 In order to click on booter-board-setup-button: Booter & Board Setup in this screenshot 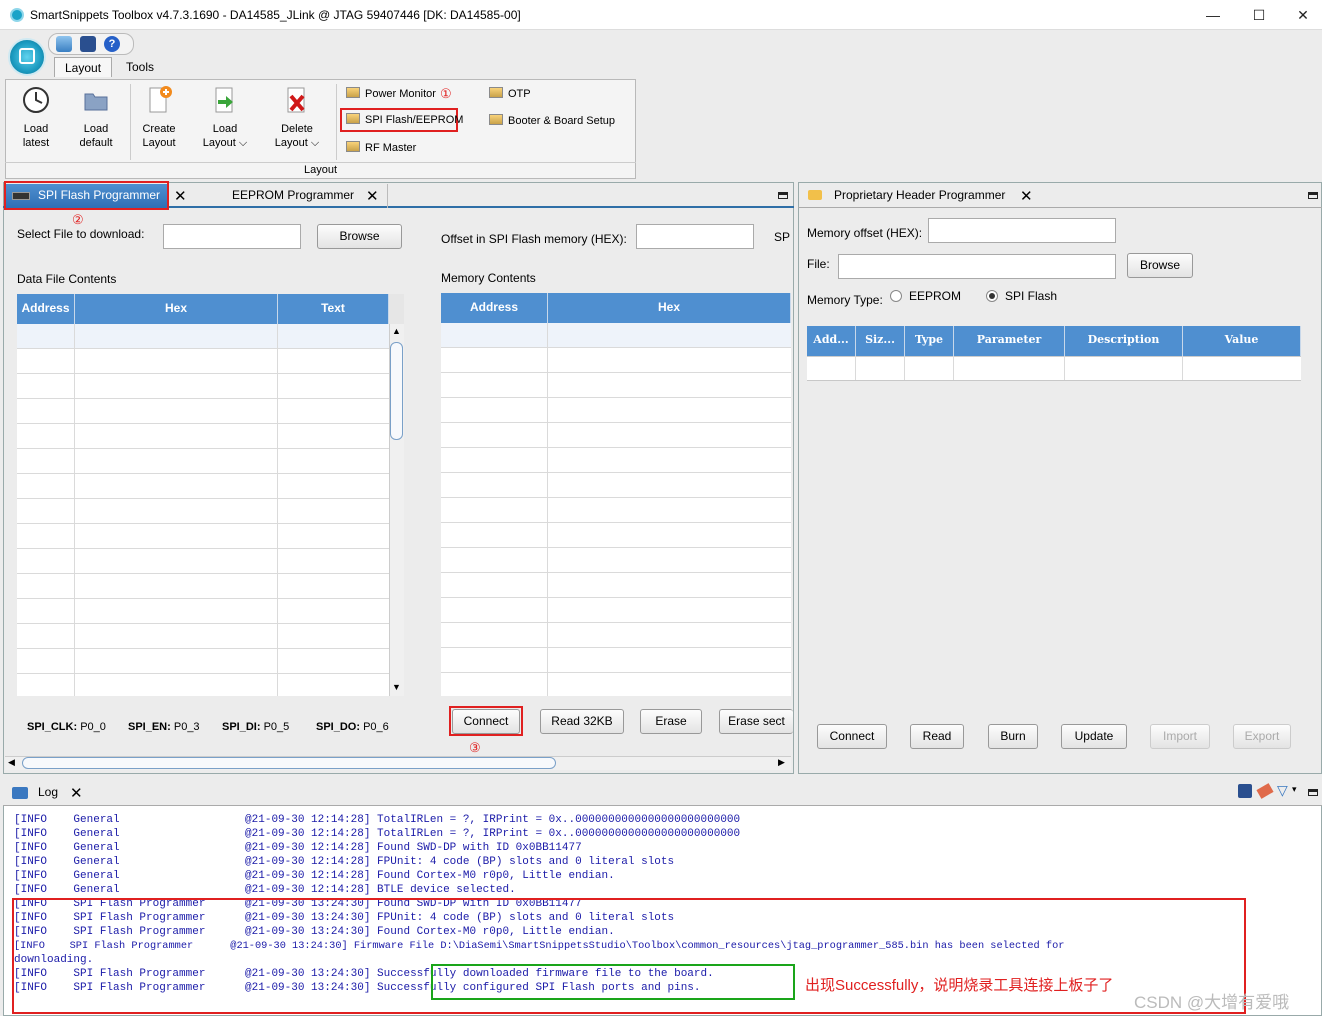, I will do `click(552, 121)`.